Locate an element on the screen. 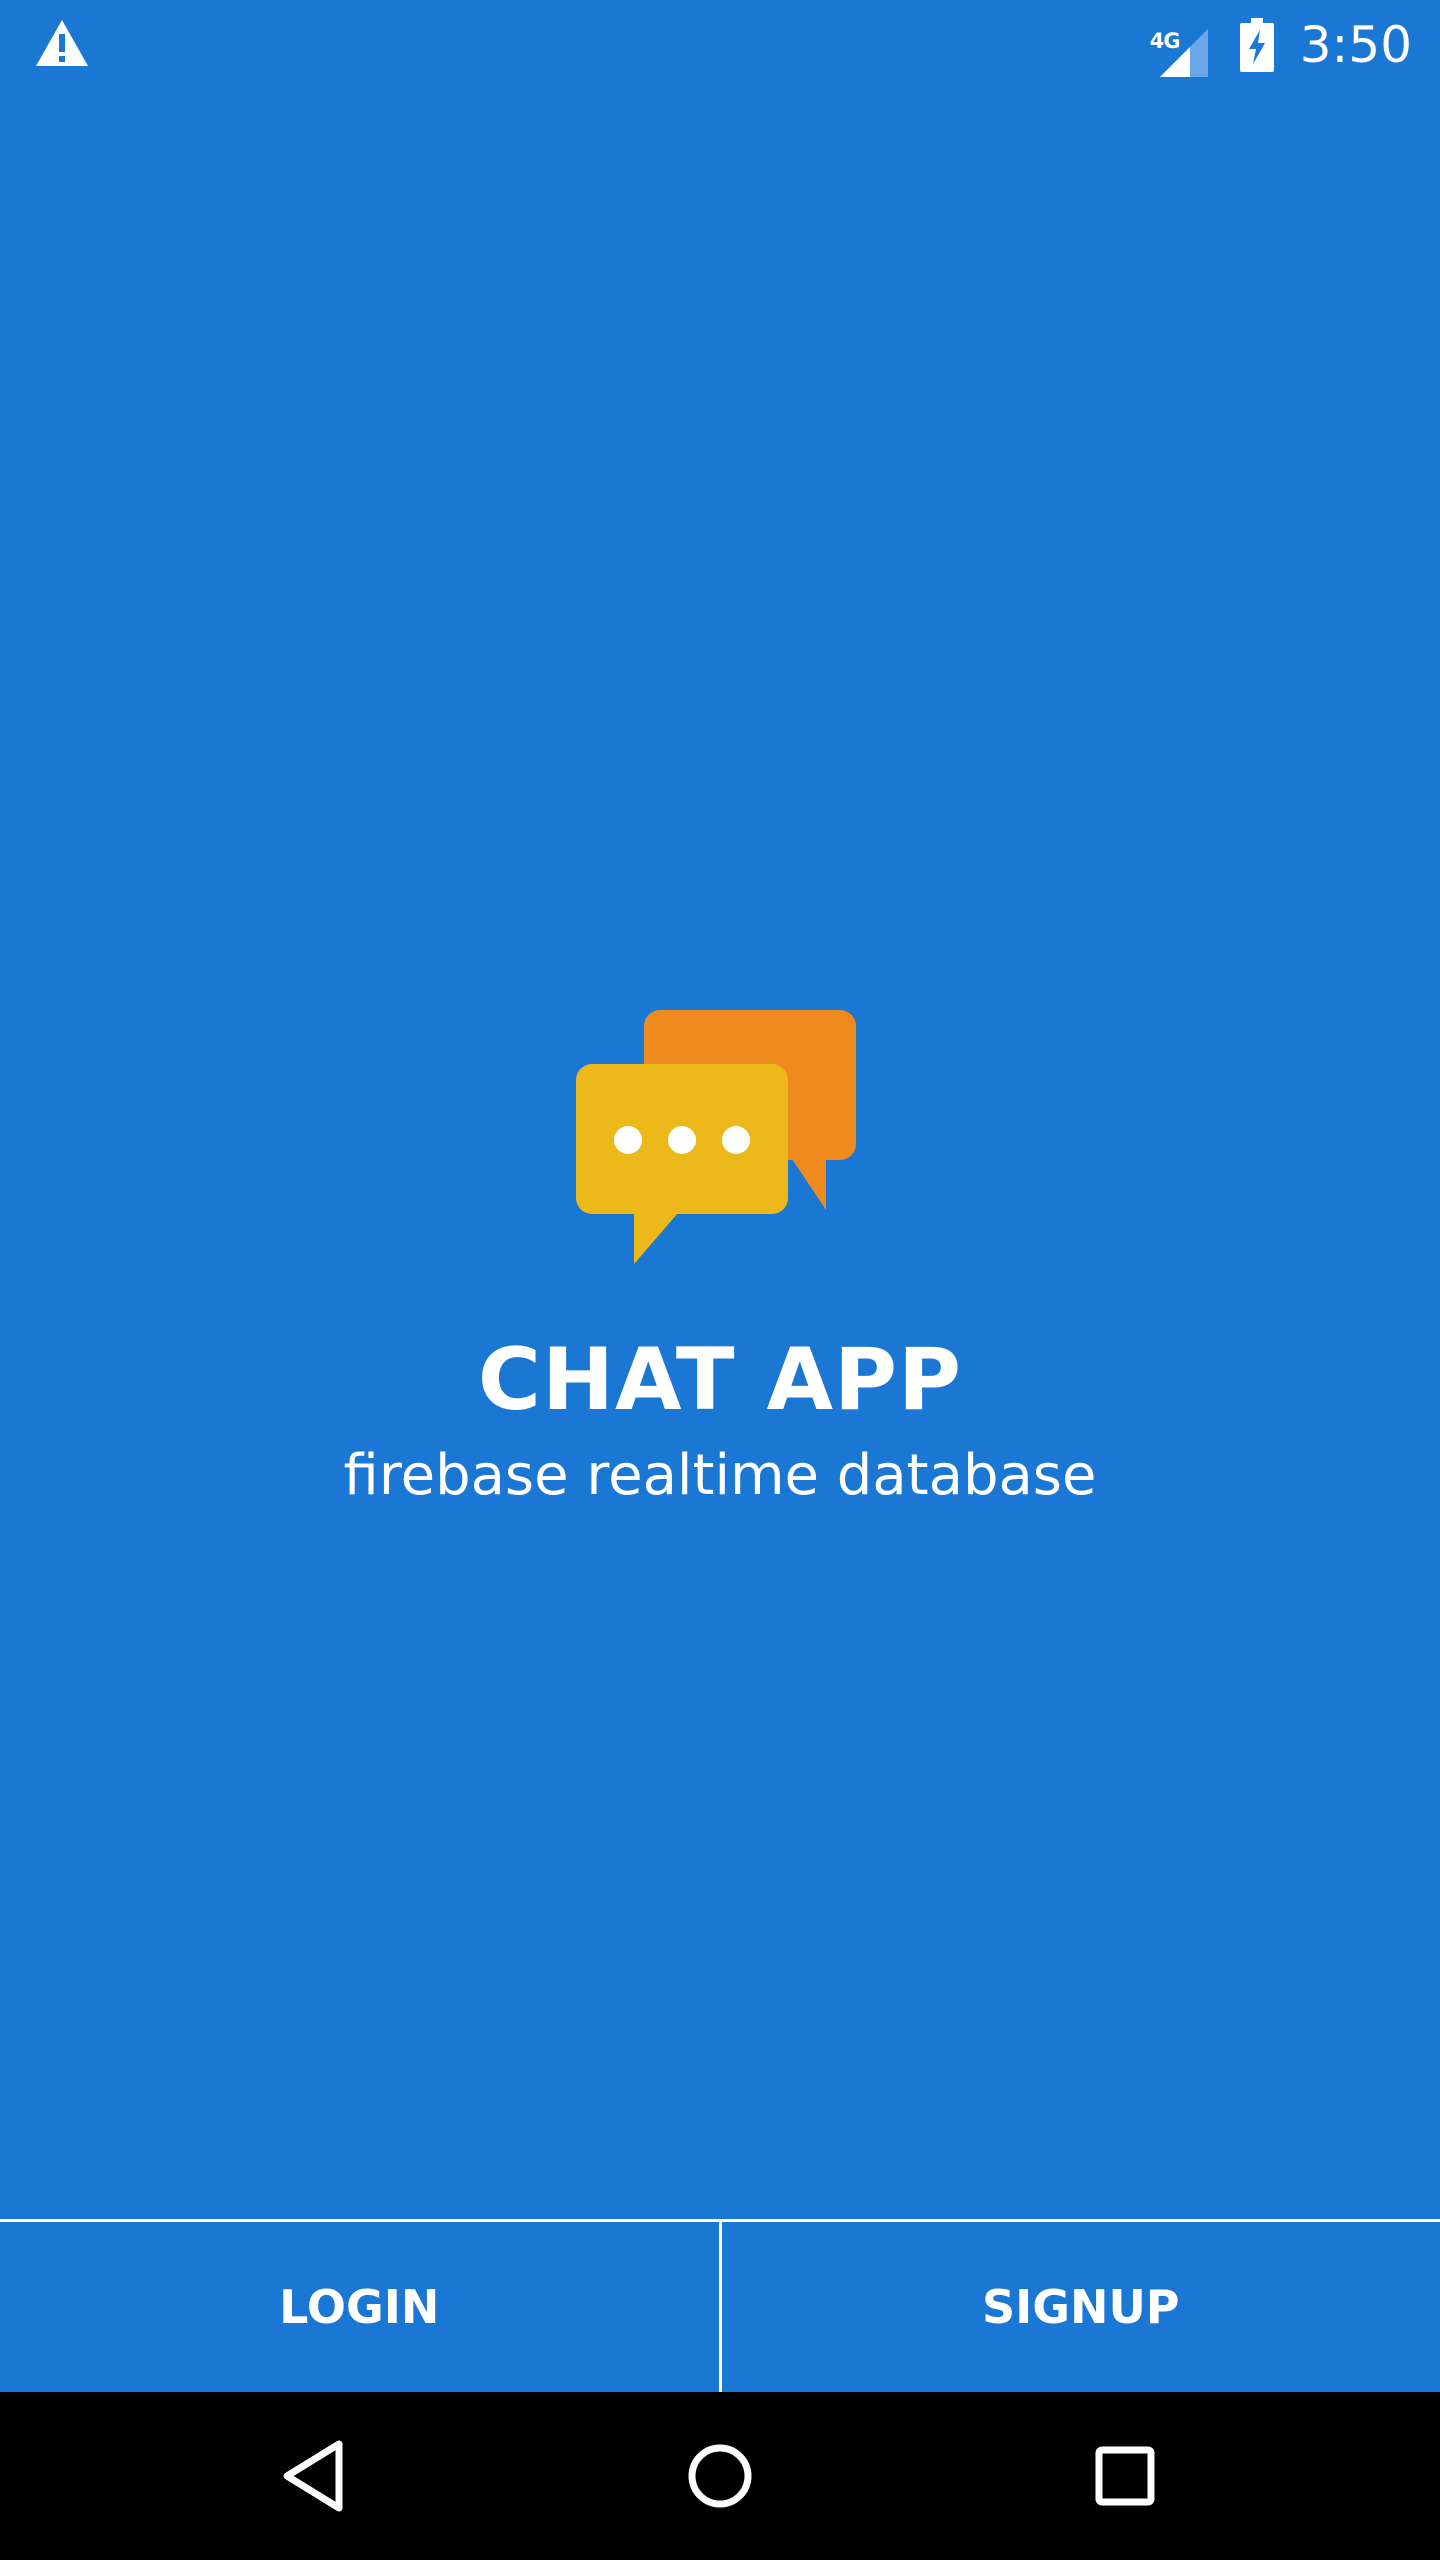 This screenshot has height=2560, width=1440. back-icon is located at coordinates (315, 2476).